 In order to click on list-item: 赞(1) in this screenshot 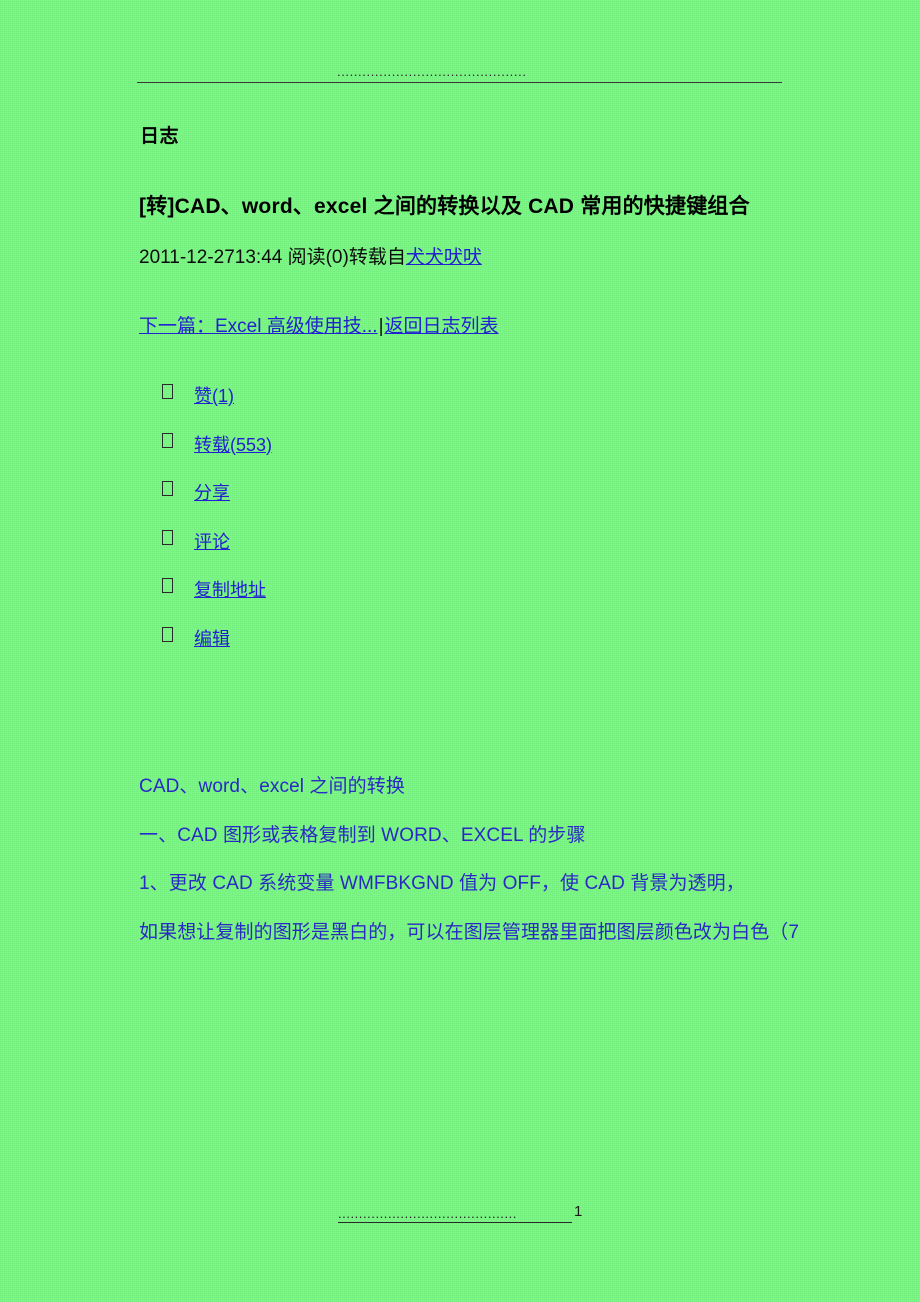, I will do `click(372, 406)`.